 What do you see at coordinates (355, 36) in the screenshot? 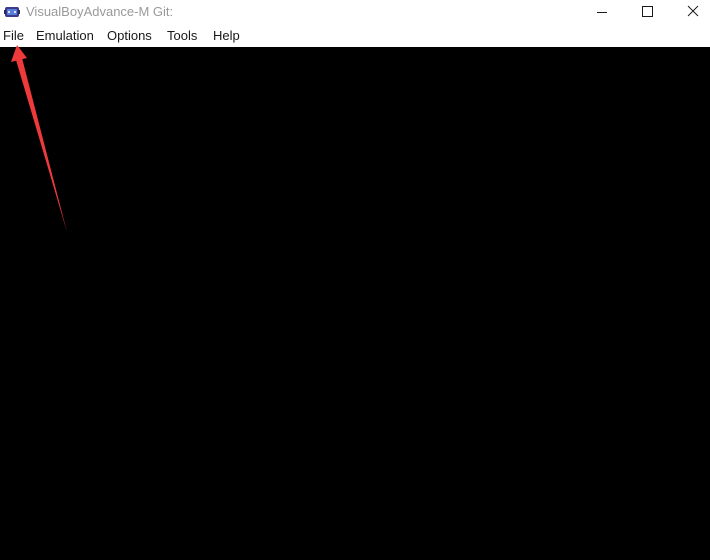
I see `menu-bar: File Emulation Options Tools Help` at bounding box center [355, 36].